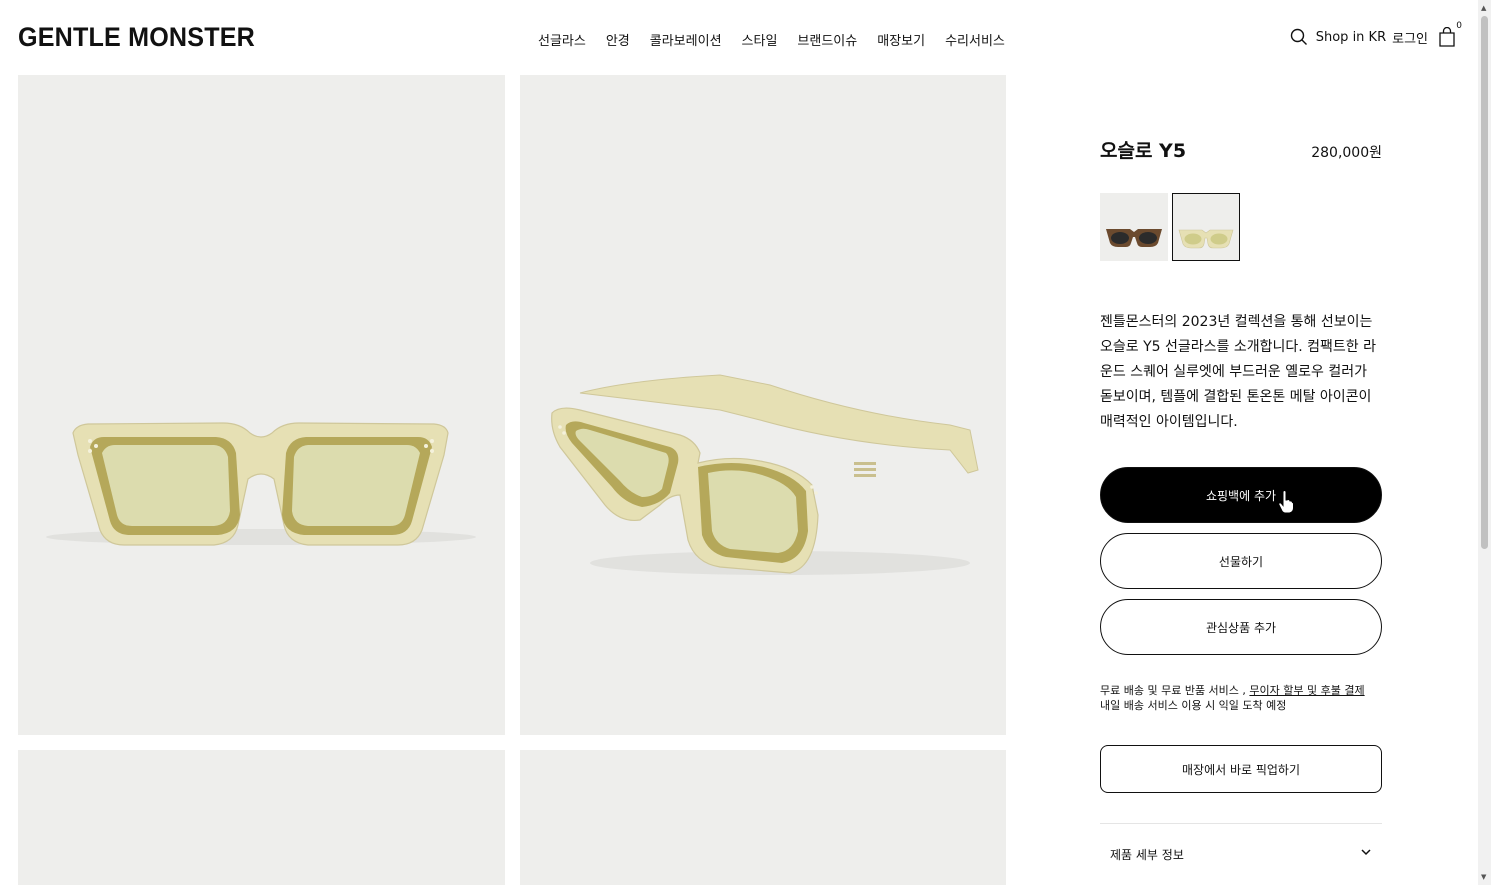 The width and height of the screenshot is (1491, 885). Describe the element at coordinates (1299, 37) in the screenshot. I see `search-icon` at that location.